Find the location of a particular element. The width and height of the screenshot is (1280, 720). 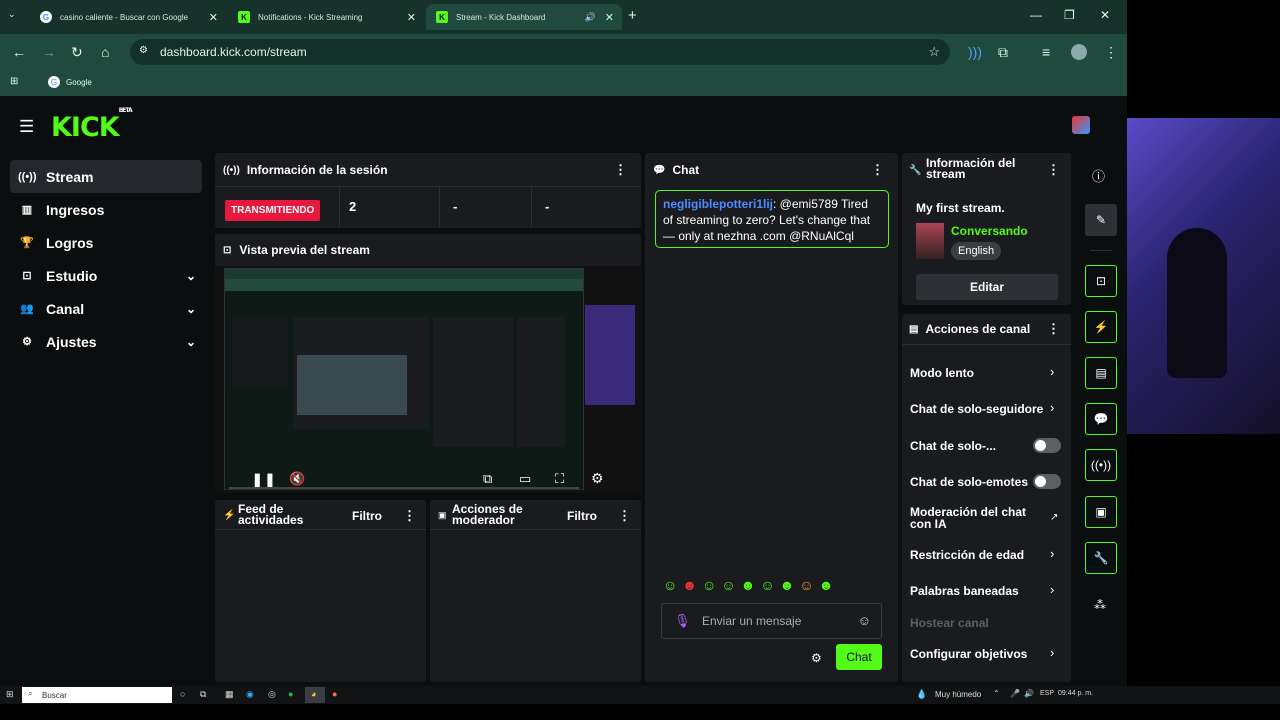

tab-stream-dashboard: K Stream - Kick Dashboard 🔊 ✕ is located at coordinates (524, 17).